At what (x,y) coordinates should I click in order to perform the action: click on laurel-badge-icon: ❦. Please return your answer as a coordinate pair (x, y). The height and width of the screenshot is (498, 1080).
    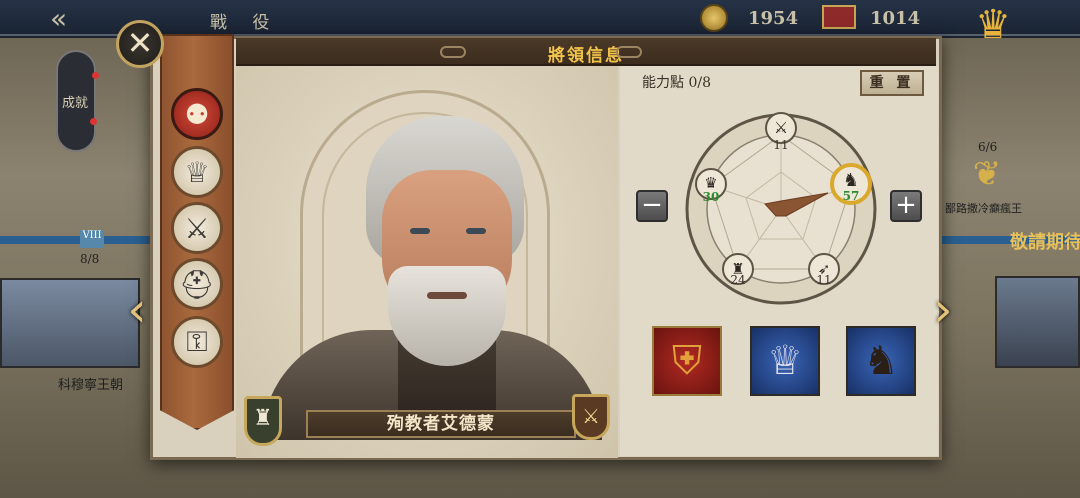
    Looking at the image, I should click on (987, 174).